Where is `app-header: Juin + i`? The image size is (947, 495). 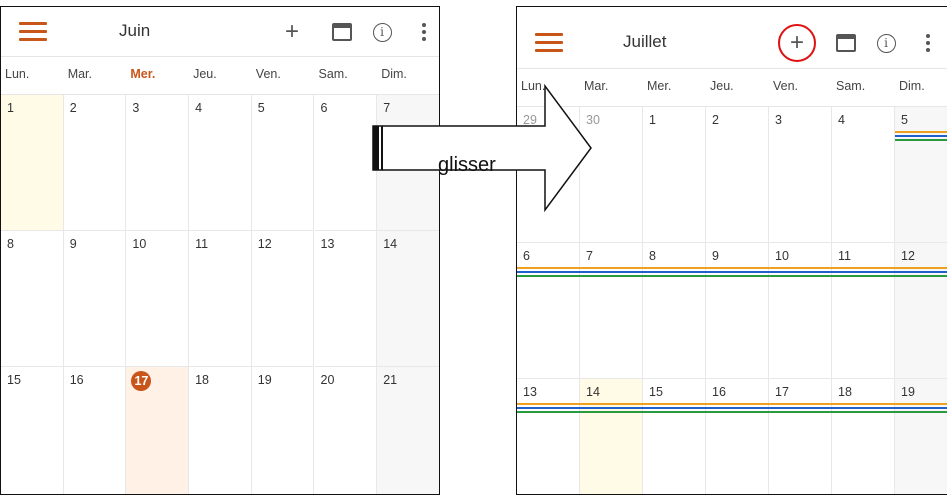
app-header: Juin + i is located at coordinates (220, 32).